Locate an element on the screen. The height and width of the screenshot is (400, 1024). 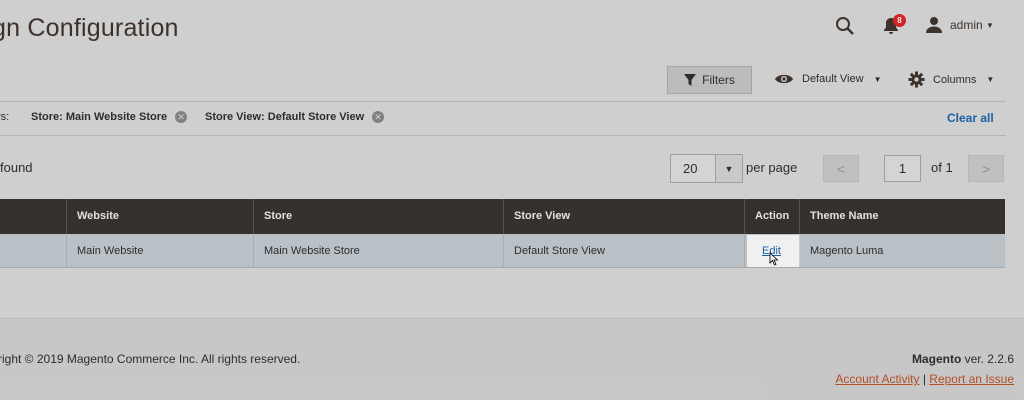
active-filters-label: rs: is located at coordinates (5, 117).